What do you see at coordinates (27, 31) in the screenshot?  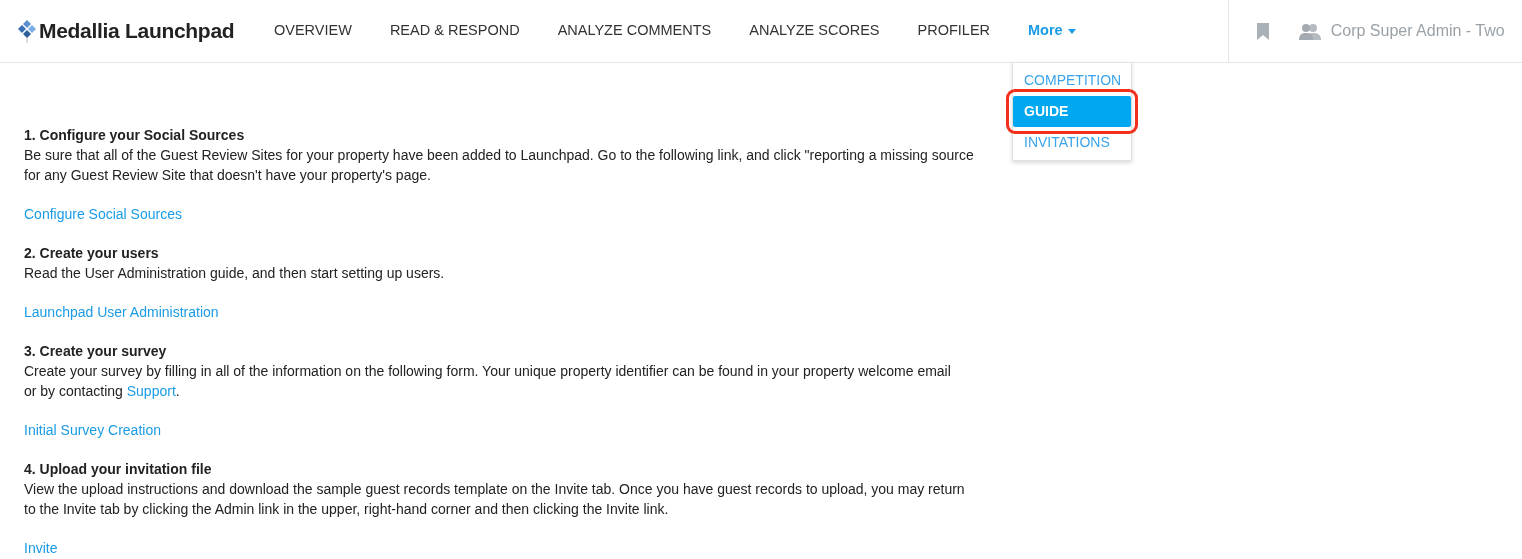 I see `diamond-logo-icon` at bounding box center [27, 31].